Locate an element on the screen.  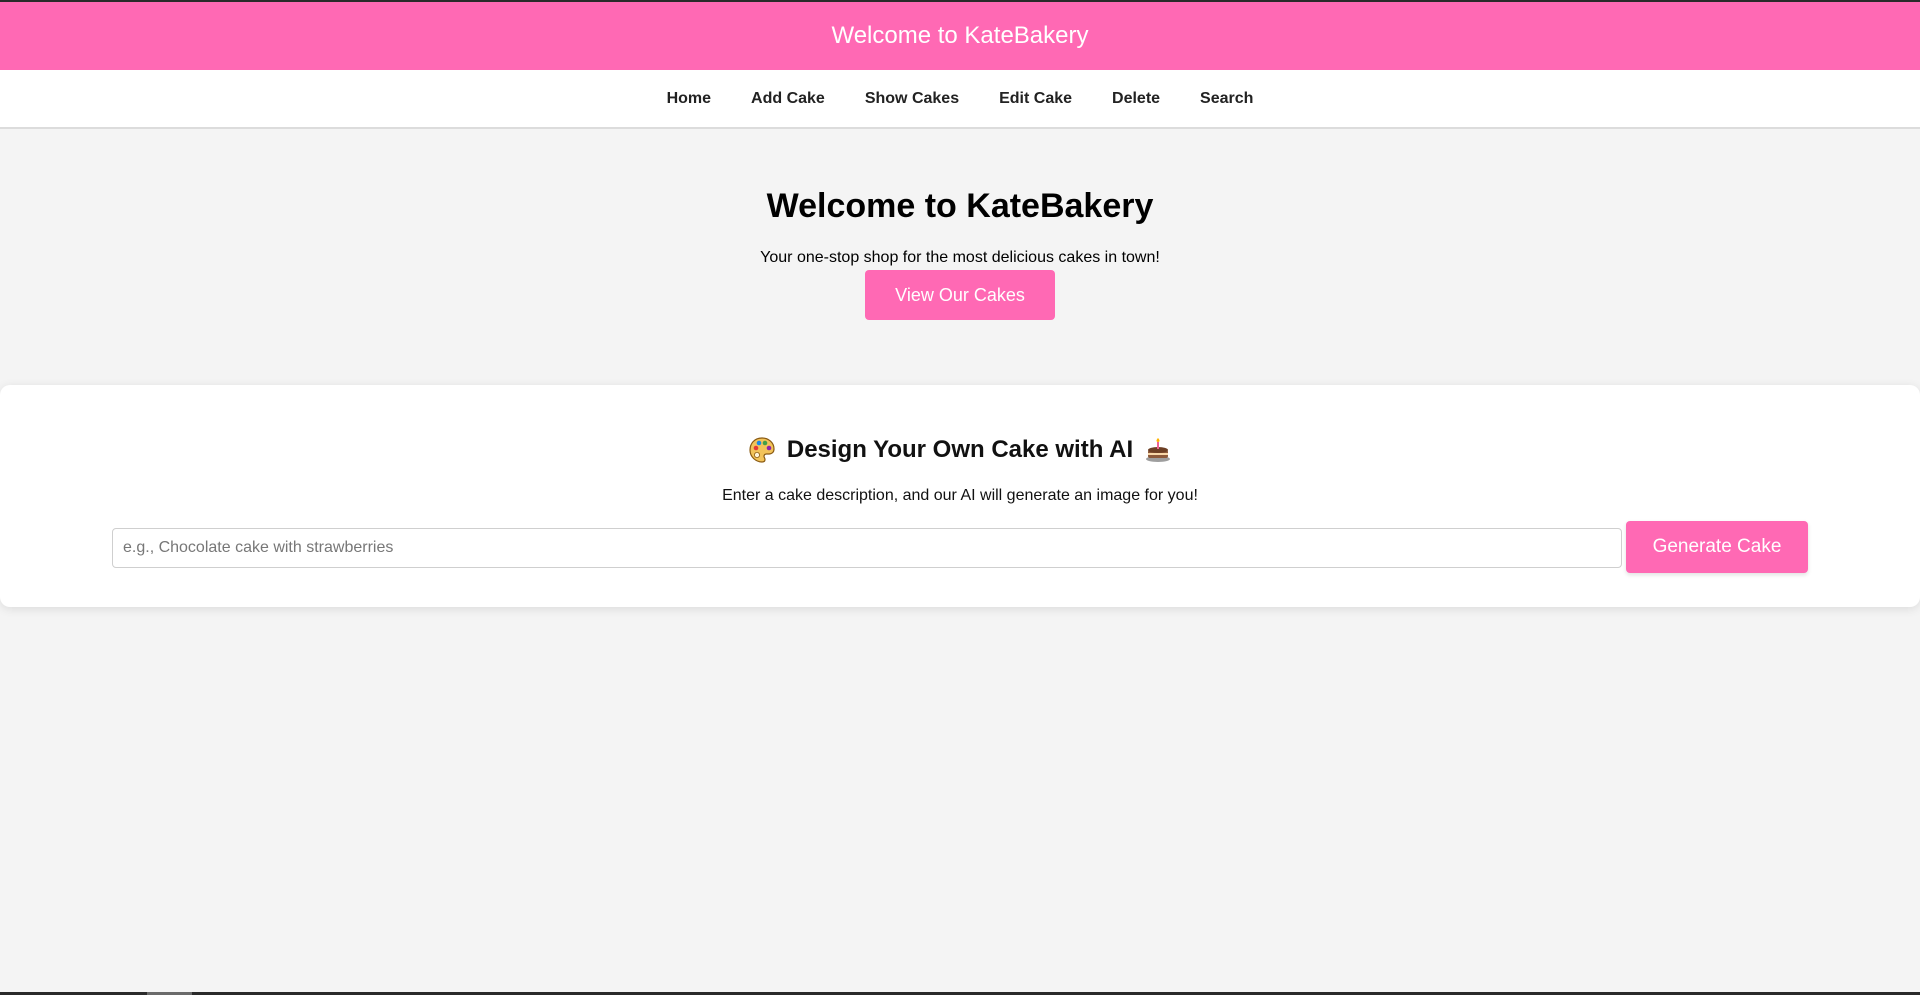
cake-description-input is located at coordinates (867, 548).